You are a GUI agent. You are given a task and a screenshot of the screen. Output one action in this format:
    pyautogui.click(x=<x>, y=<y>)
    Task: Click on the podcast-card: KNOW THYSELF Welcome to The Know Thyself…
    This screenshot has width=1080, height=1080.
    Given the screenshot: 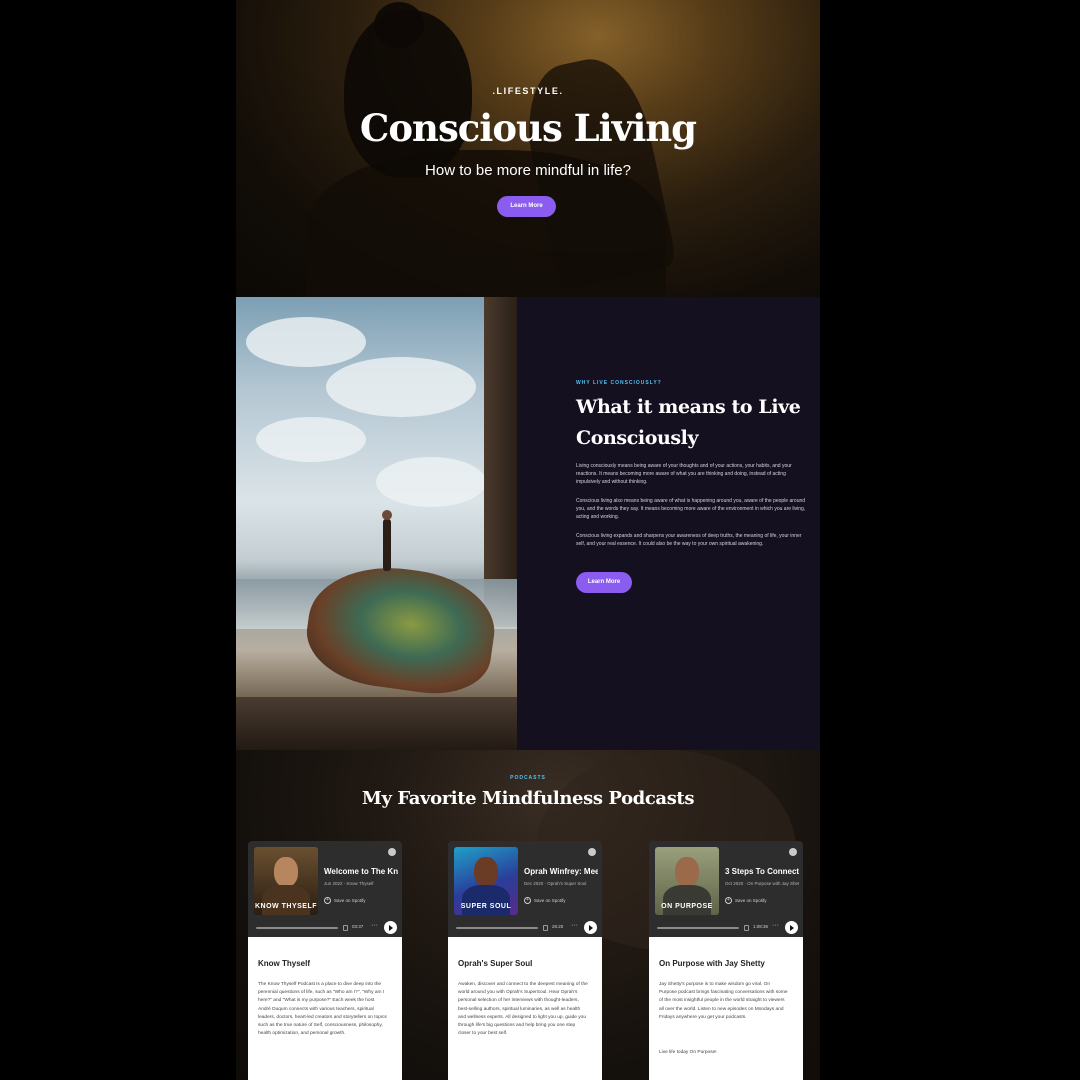 What is the action you would take?
    pyautogui.click(x=325, y=960)
    